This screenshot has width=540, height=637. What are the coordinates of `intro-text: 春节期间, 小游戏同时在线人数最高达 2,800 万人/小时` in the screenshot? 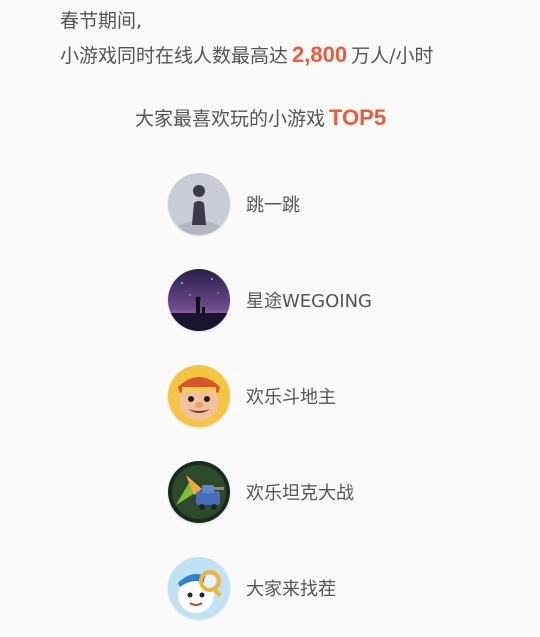 It's located at (246, 38).